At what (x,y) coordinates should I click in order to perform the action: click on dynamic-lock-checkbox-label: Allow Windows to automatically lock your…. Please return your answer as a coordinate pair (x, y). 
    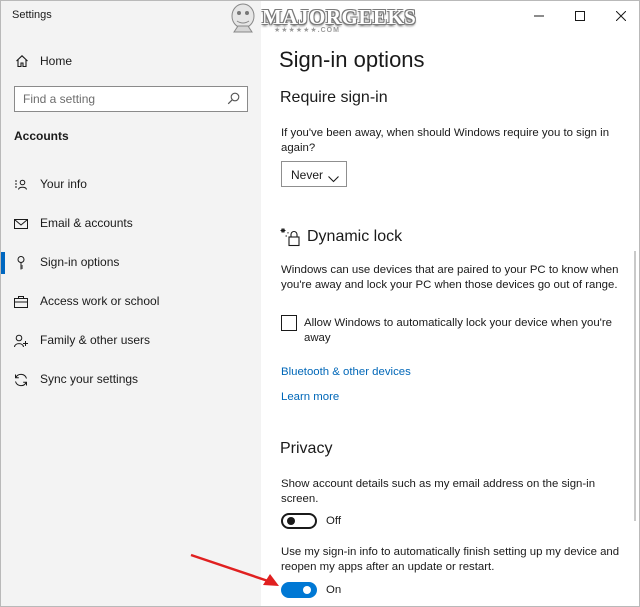
    Looking at the image, I should click on (471, 331).